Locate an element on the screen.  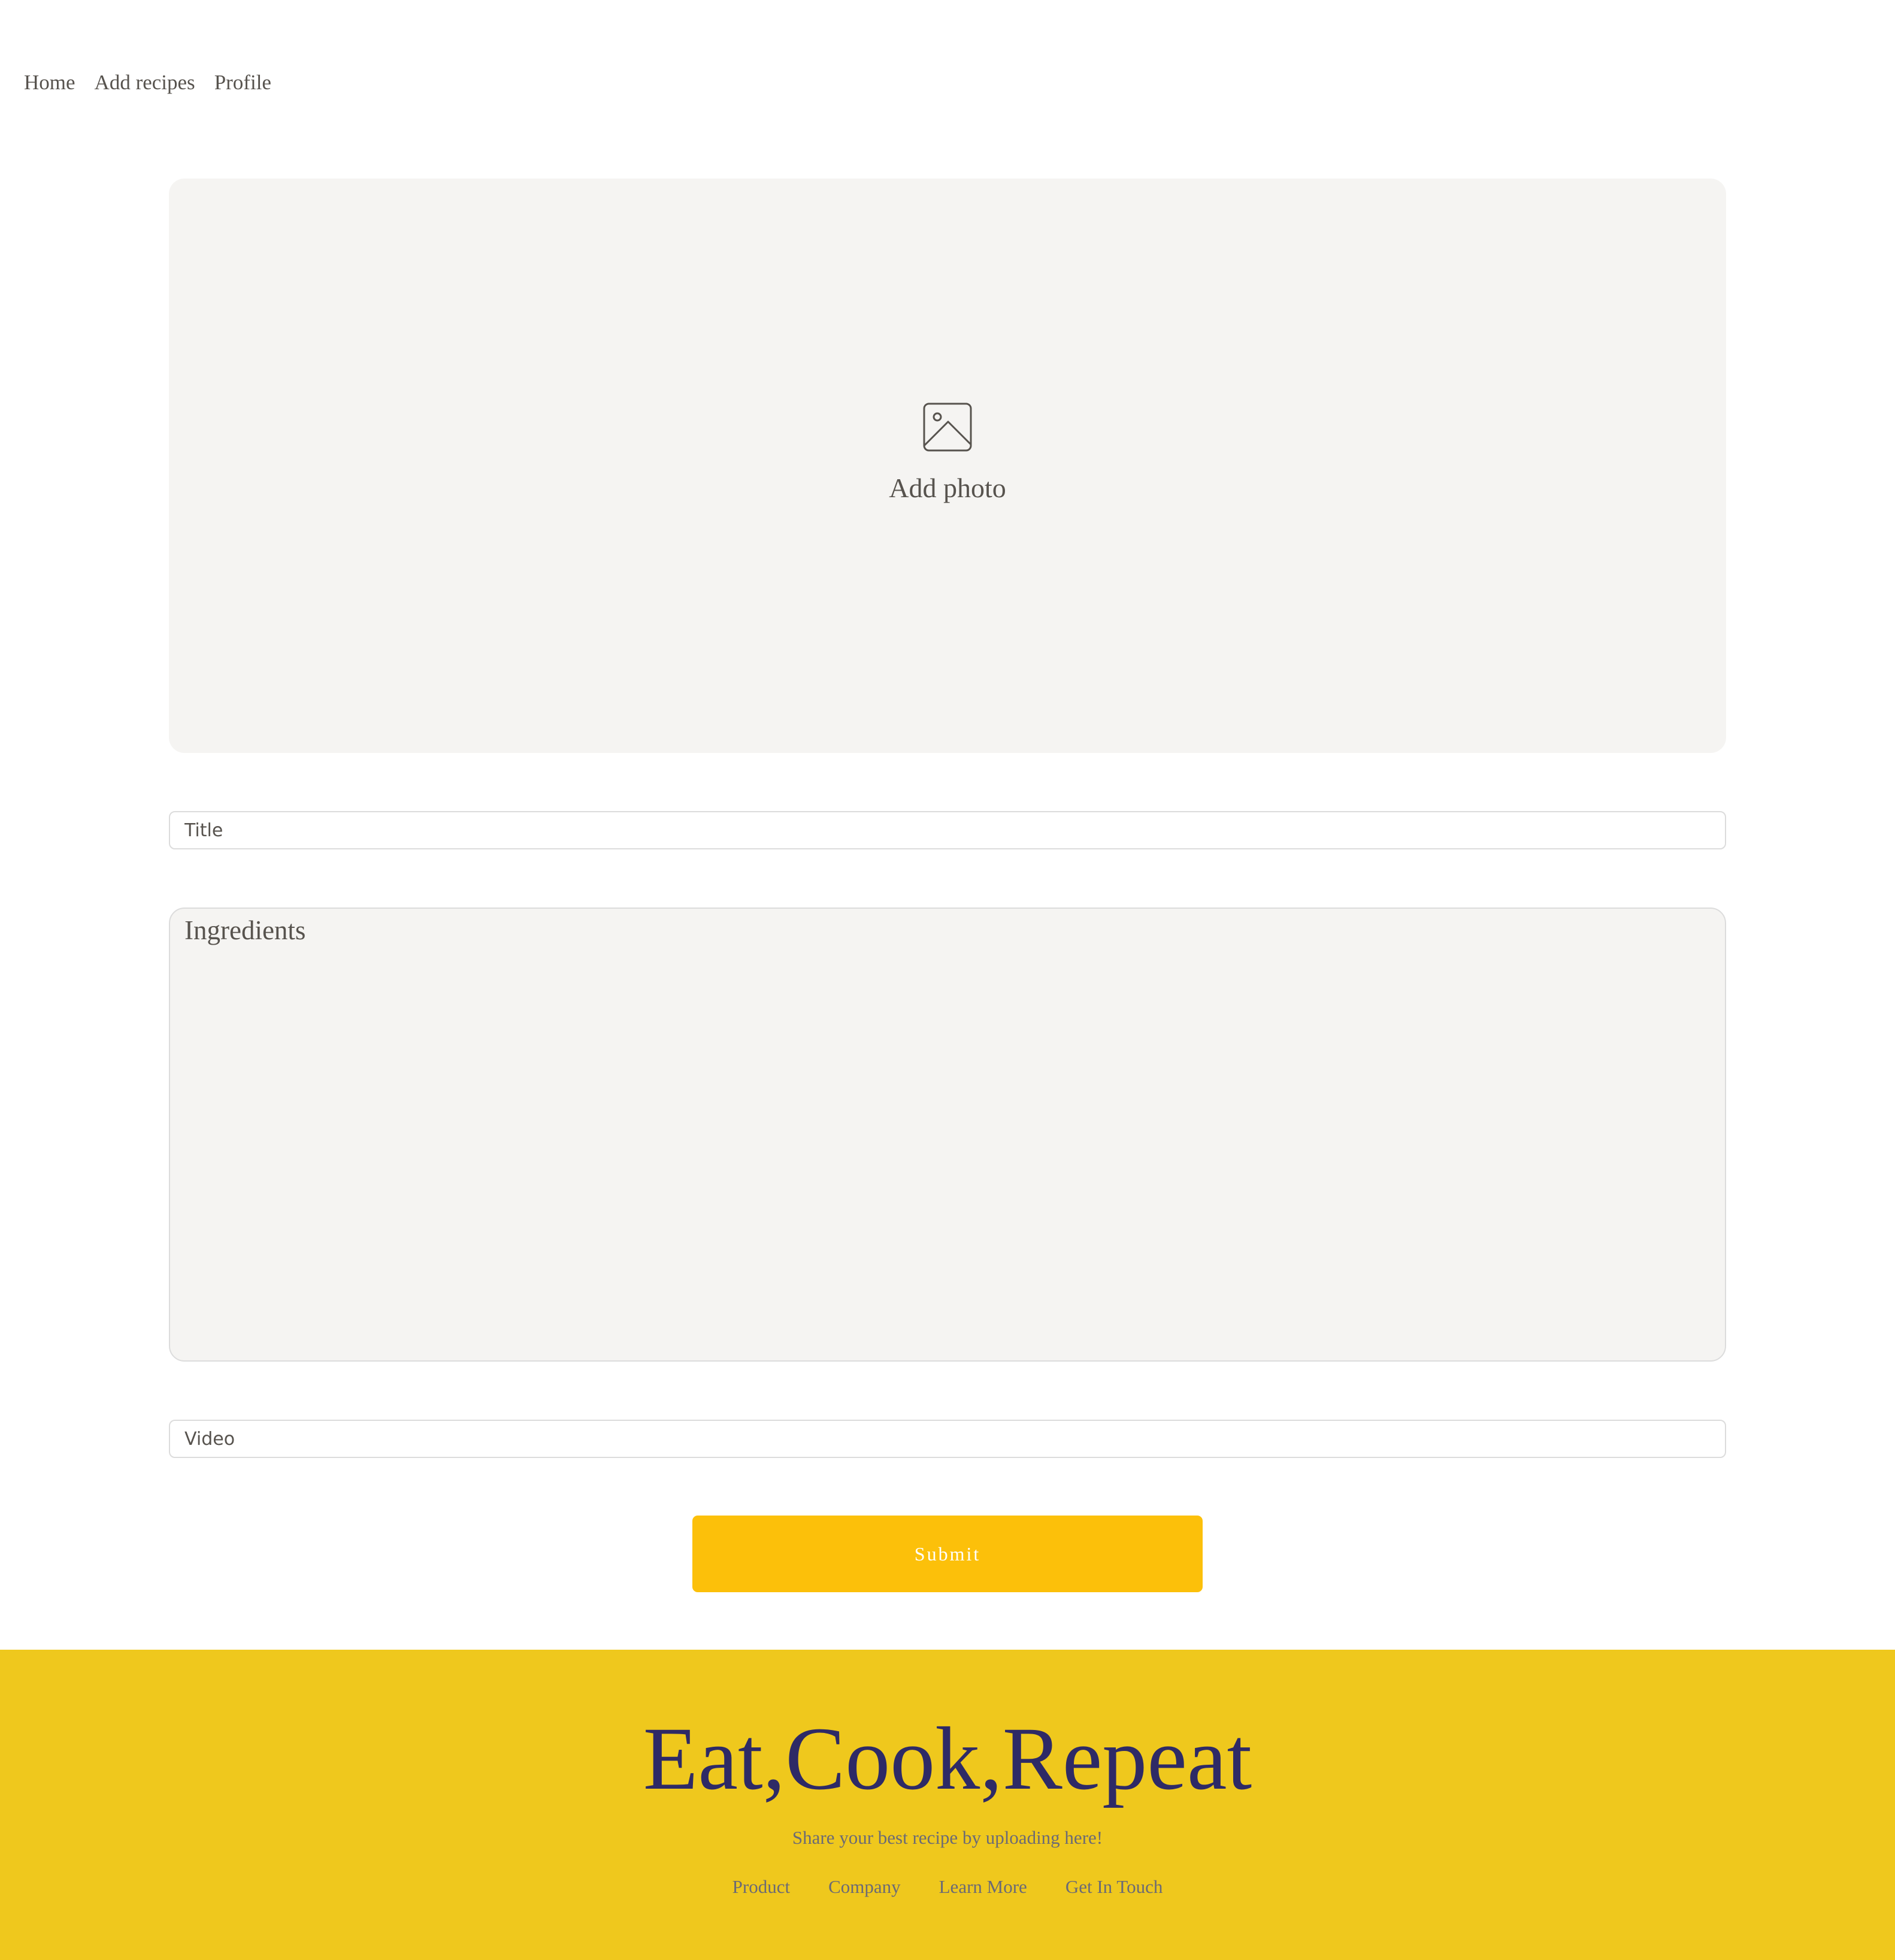
nav-home-link: Home is located at coordinates (49, 83).